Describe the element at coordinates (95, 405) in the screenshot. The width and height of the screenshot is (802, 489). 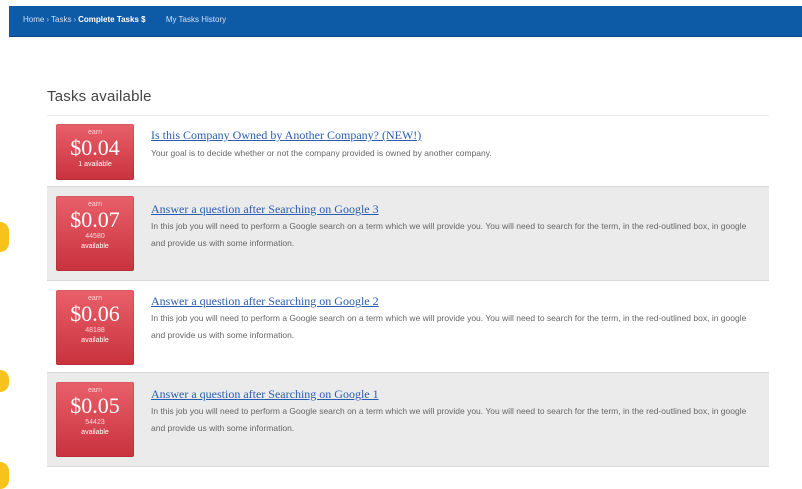
I see `earn-amount: $0.05` at that location.